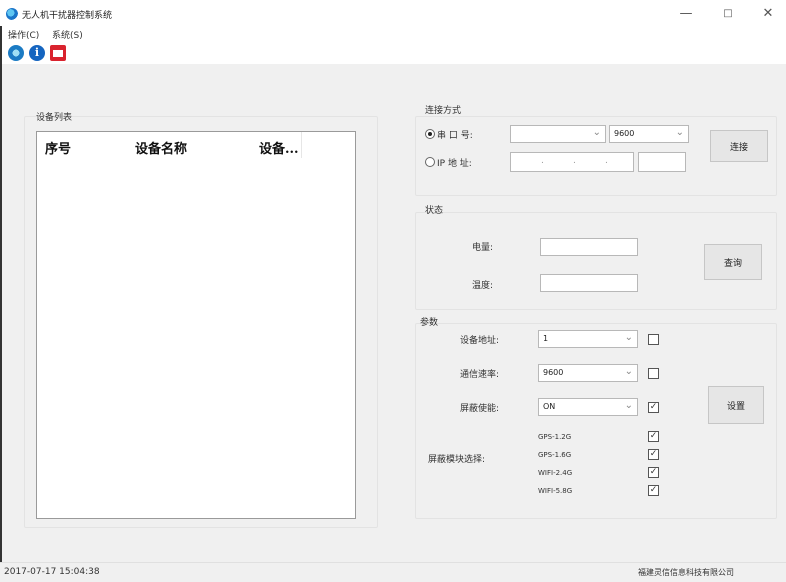  I want to click on connection-title: 连接方式, so click(443, 111).